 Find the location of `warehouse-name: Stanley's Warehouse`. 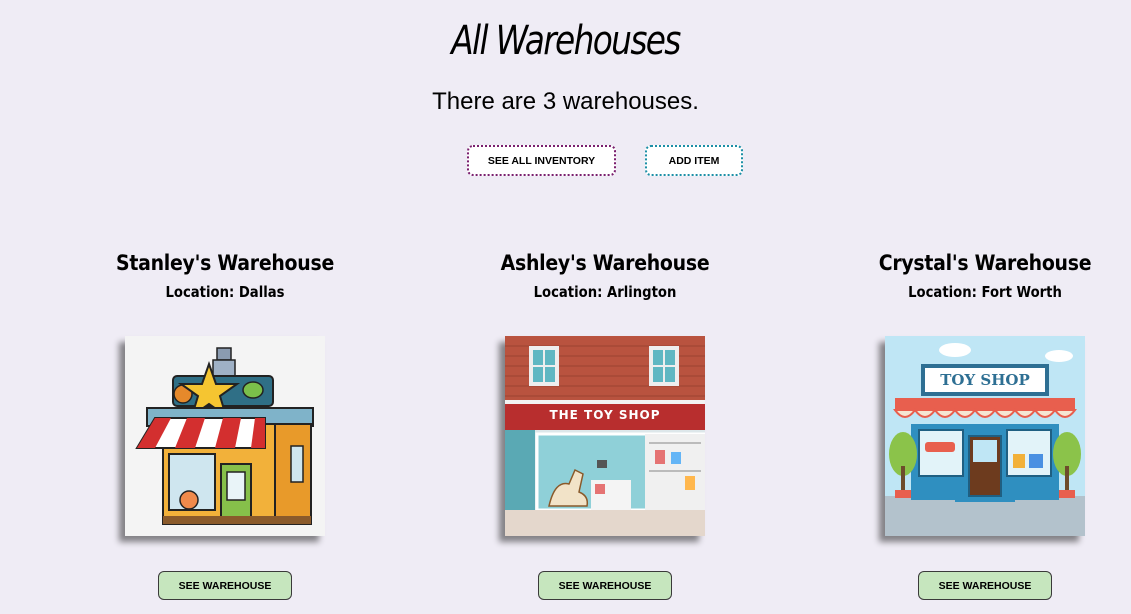

warehouse-name: Stanley's Warehouse is located at coordinates (225, 263).